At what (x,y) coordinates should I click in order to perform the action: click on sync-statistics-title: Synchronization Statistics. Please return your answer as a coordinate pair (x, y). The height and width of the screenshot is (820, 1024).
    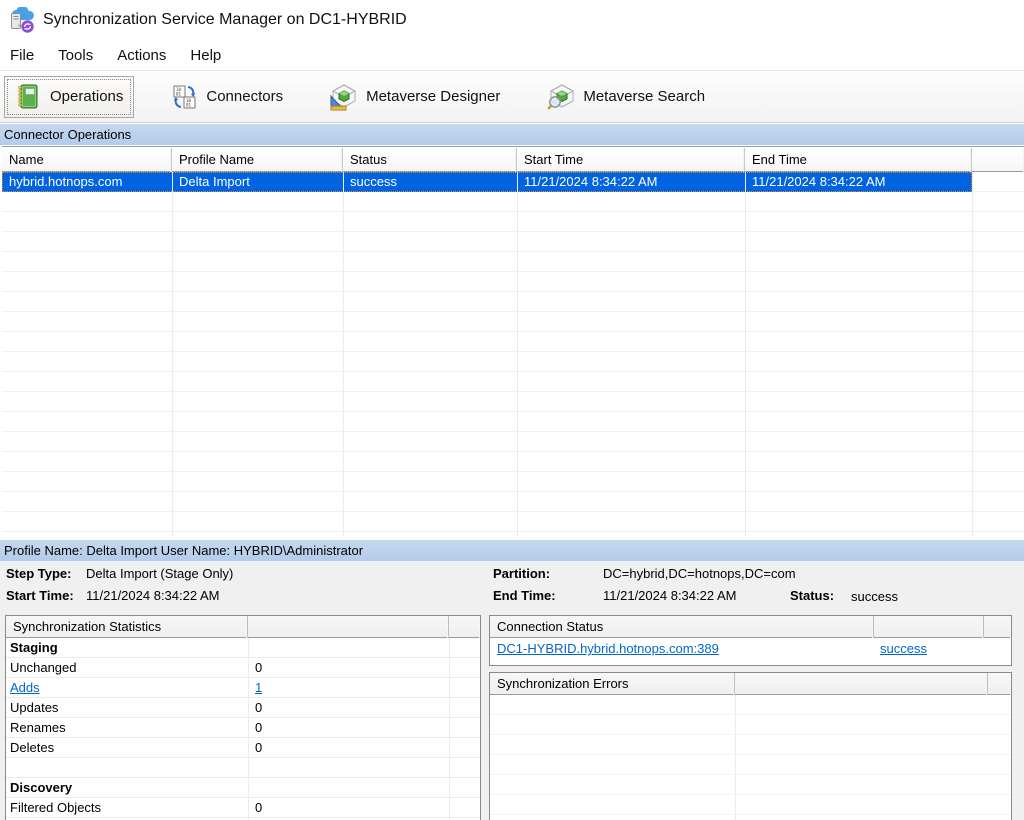
    Looking at the image, I should click on (127, 627).